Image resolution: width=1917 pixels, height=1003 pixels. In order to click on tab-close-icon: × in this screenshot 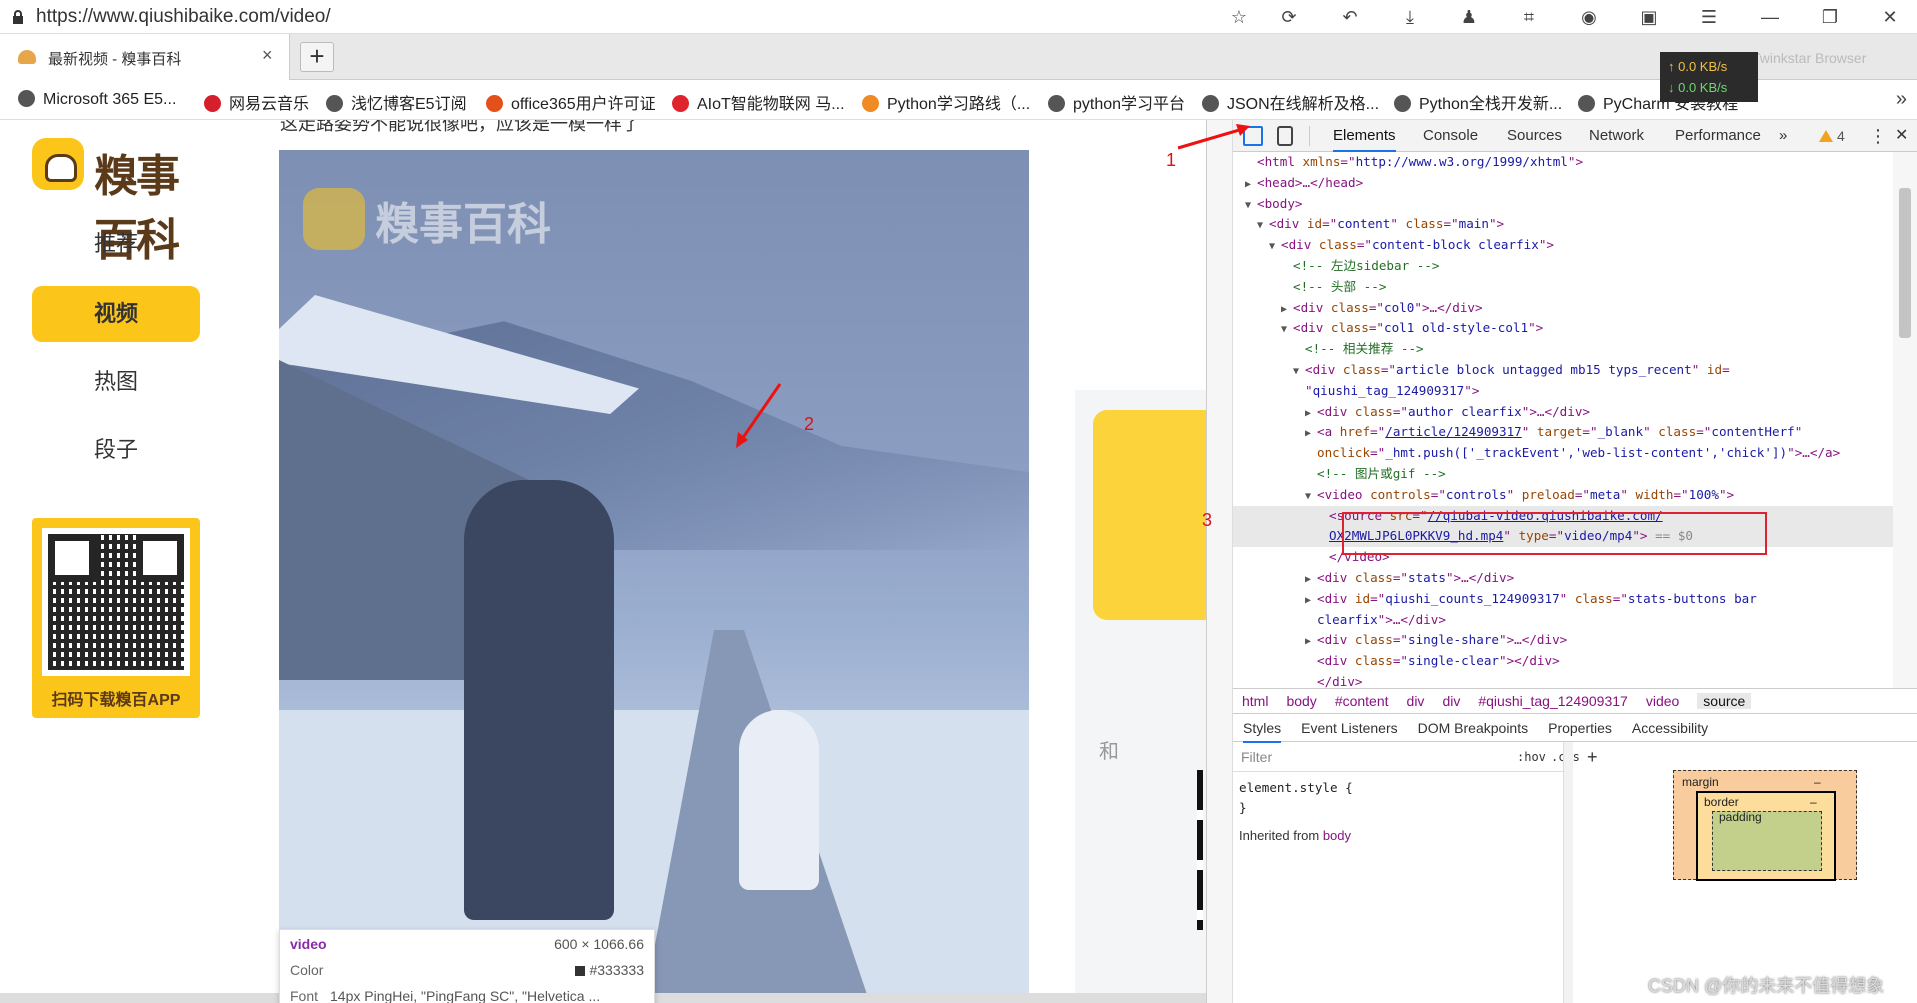, I will do `click(267, 55)`.